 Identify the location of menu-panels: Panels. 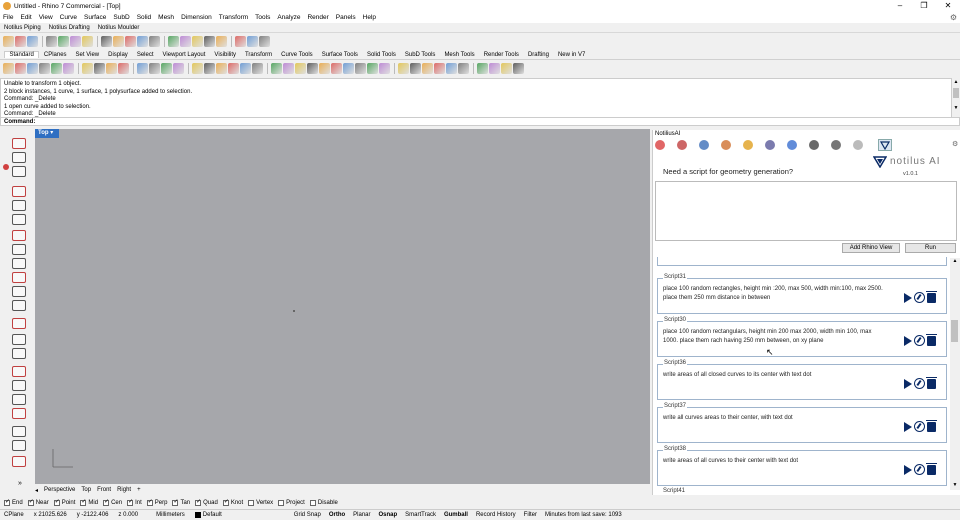
(346, 17).